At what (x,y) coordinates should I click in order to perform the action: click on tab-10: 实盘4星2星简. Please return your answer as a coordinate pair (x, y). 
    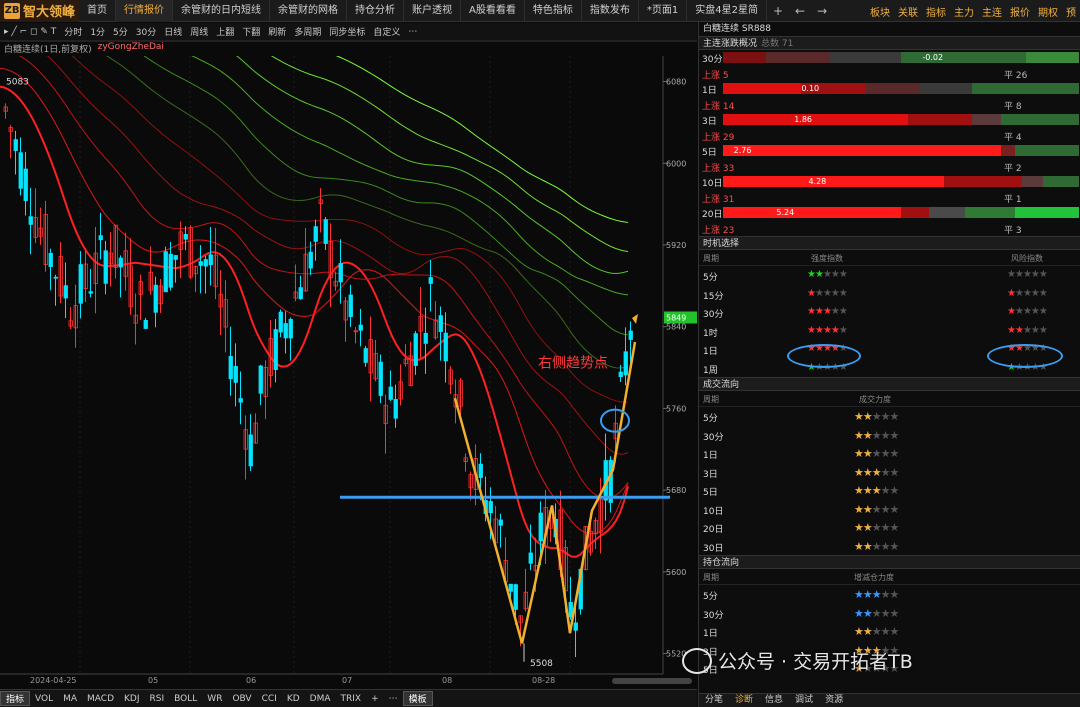
    Looking at the image, I should click on (727, 11).